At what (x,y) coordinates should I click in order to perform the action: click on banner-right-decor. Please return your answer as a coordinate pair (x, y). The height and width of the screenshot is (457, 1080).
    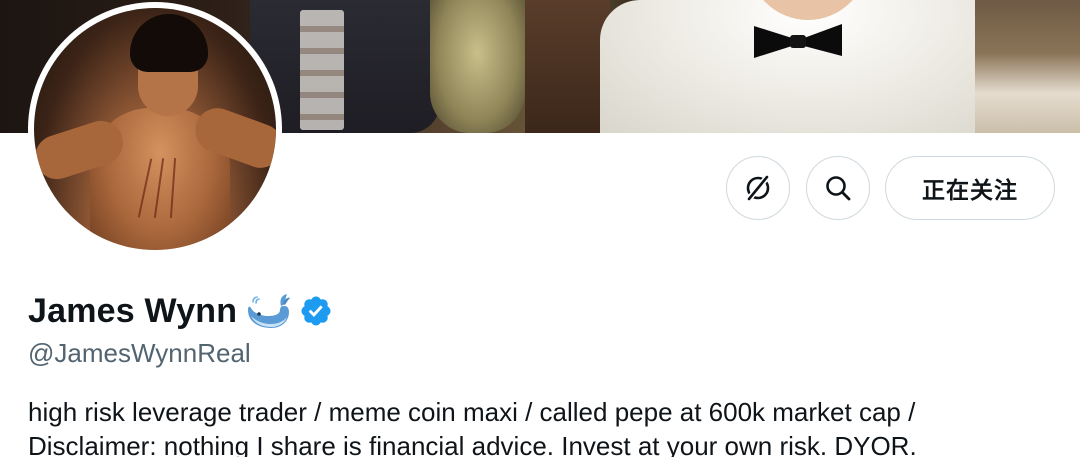
    Looking at the image, I should click on (1027, 66).